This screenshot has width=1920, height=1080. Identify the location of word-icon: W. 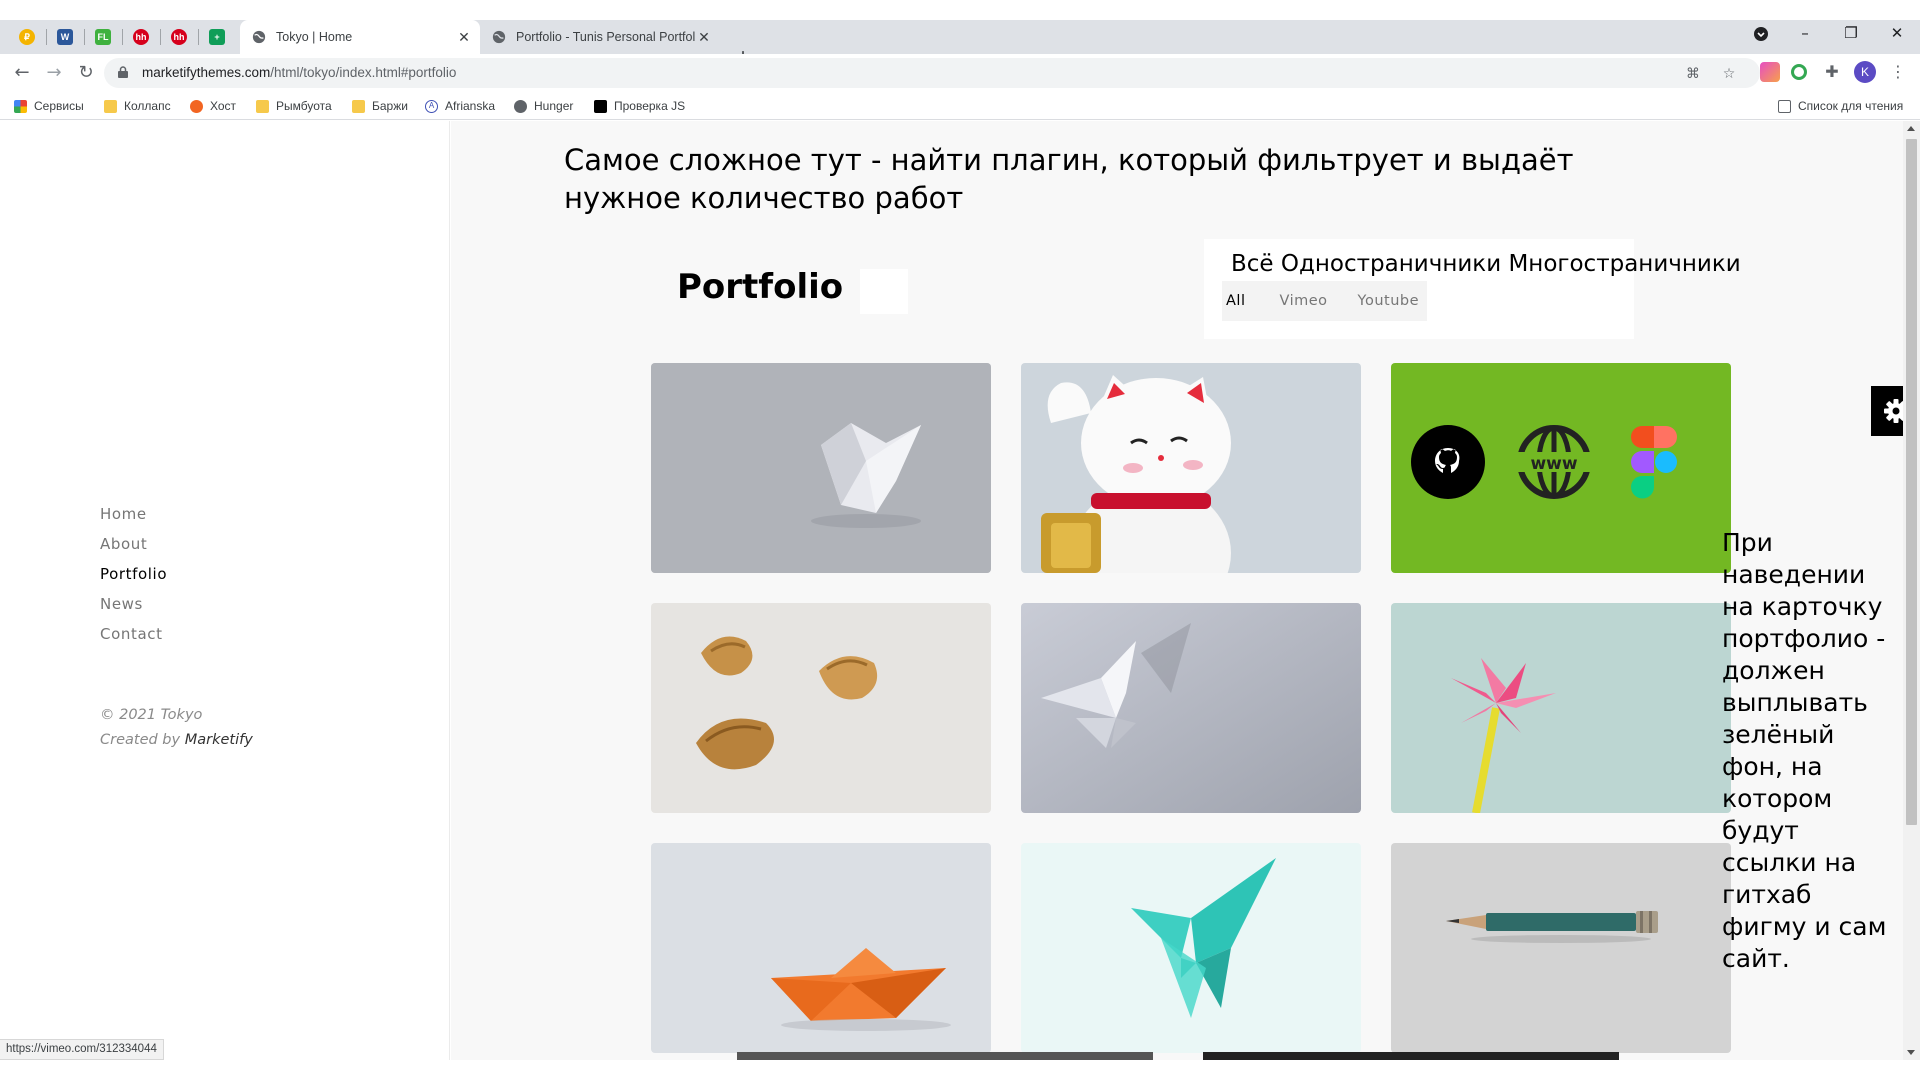
(65, 37).